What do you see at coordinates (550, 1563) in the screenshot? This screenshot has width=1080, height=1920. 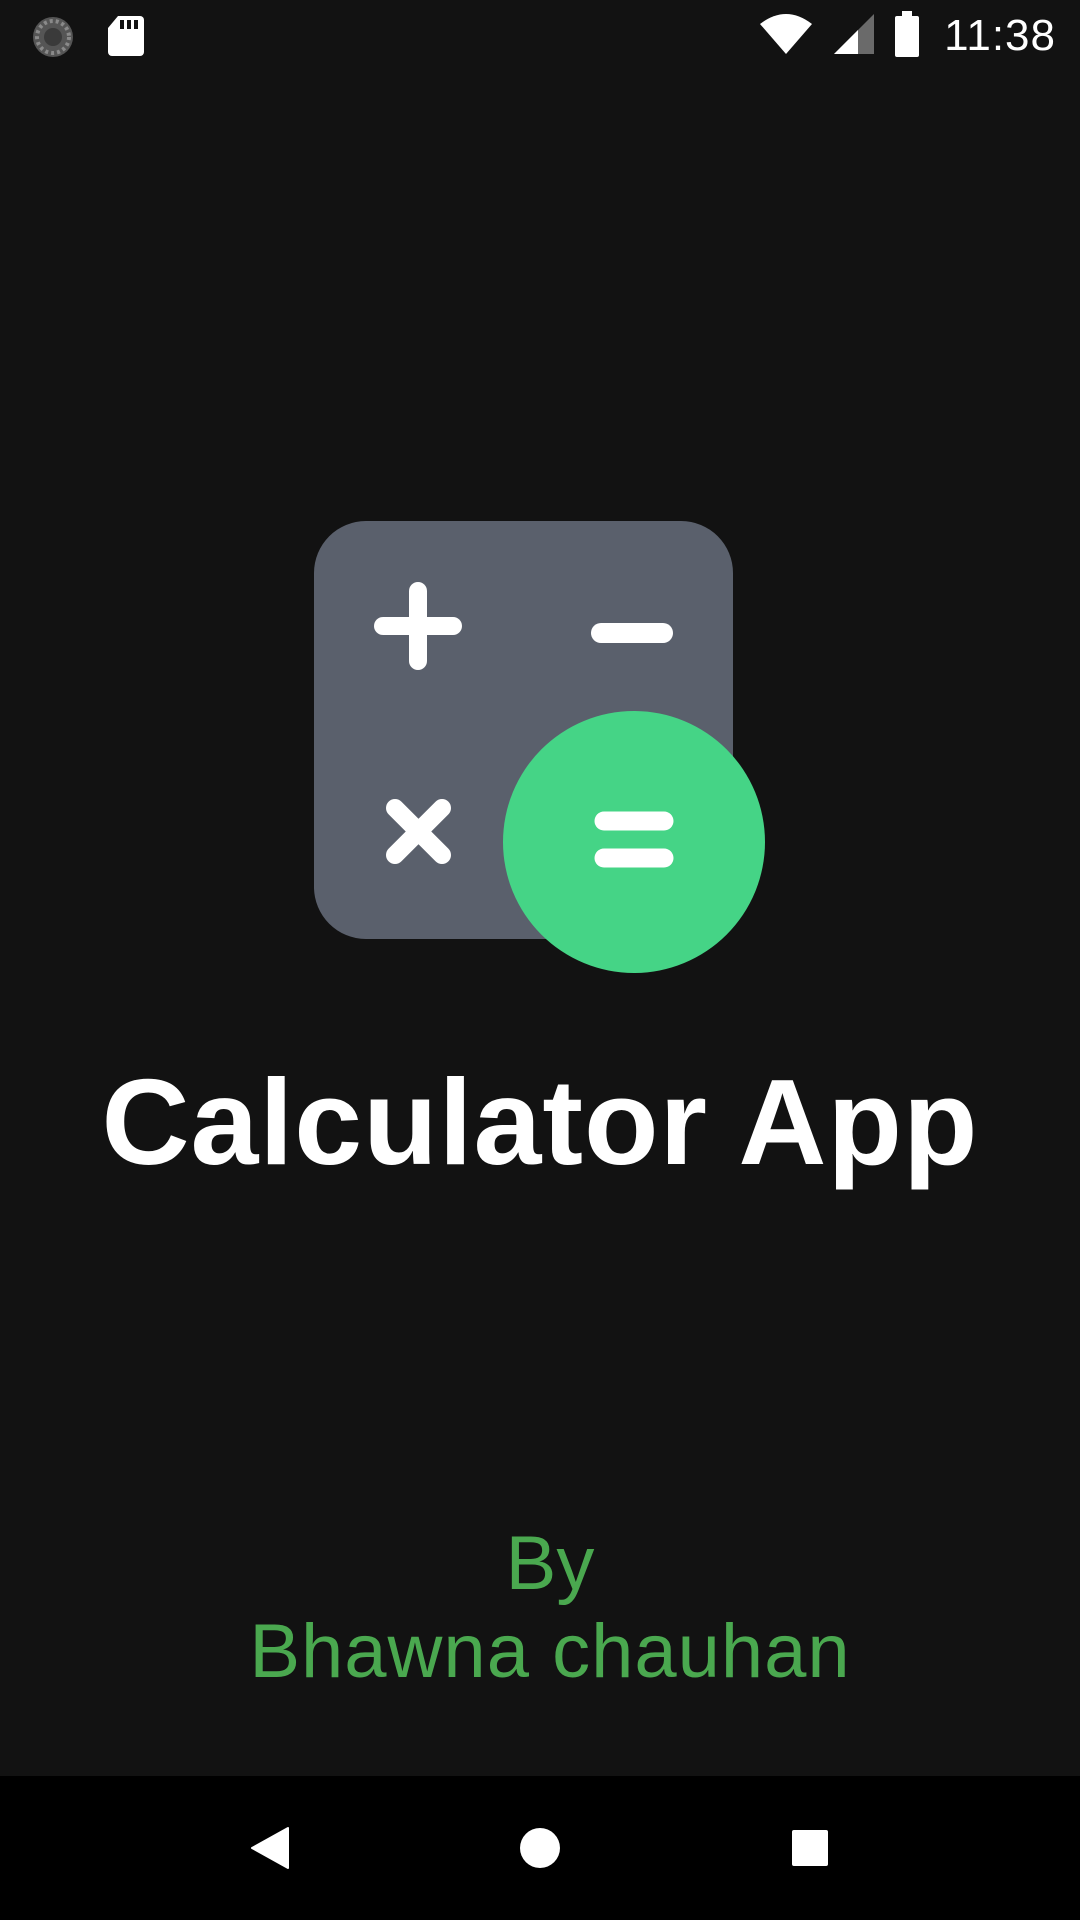 I see `by-label: By` at bounding box center [550, 1563].